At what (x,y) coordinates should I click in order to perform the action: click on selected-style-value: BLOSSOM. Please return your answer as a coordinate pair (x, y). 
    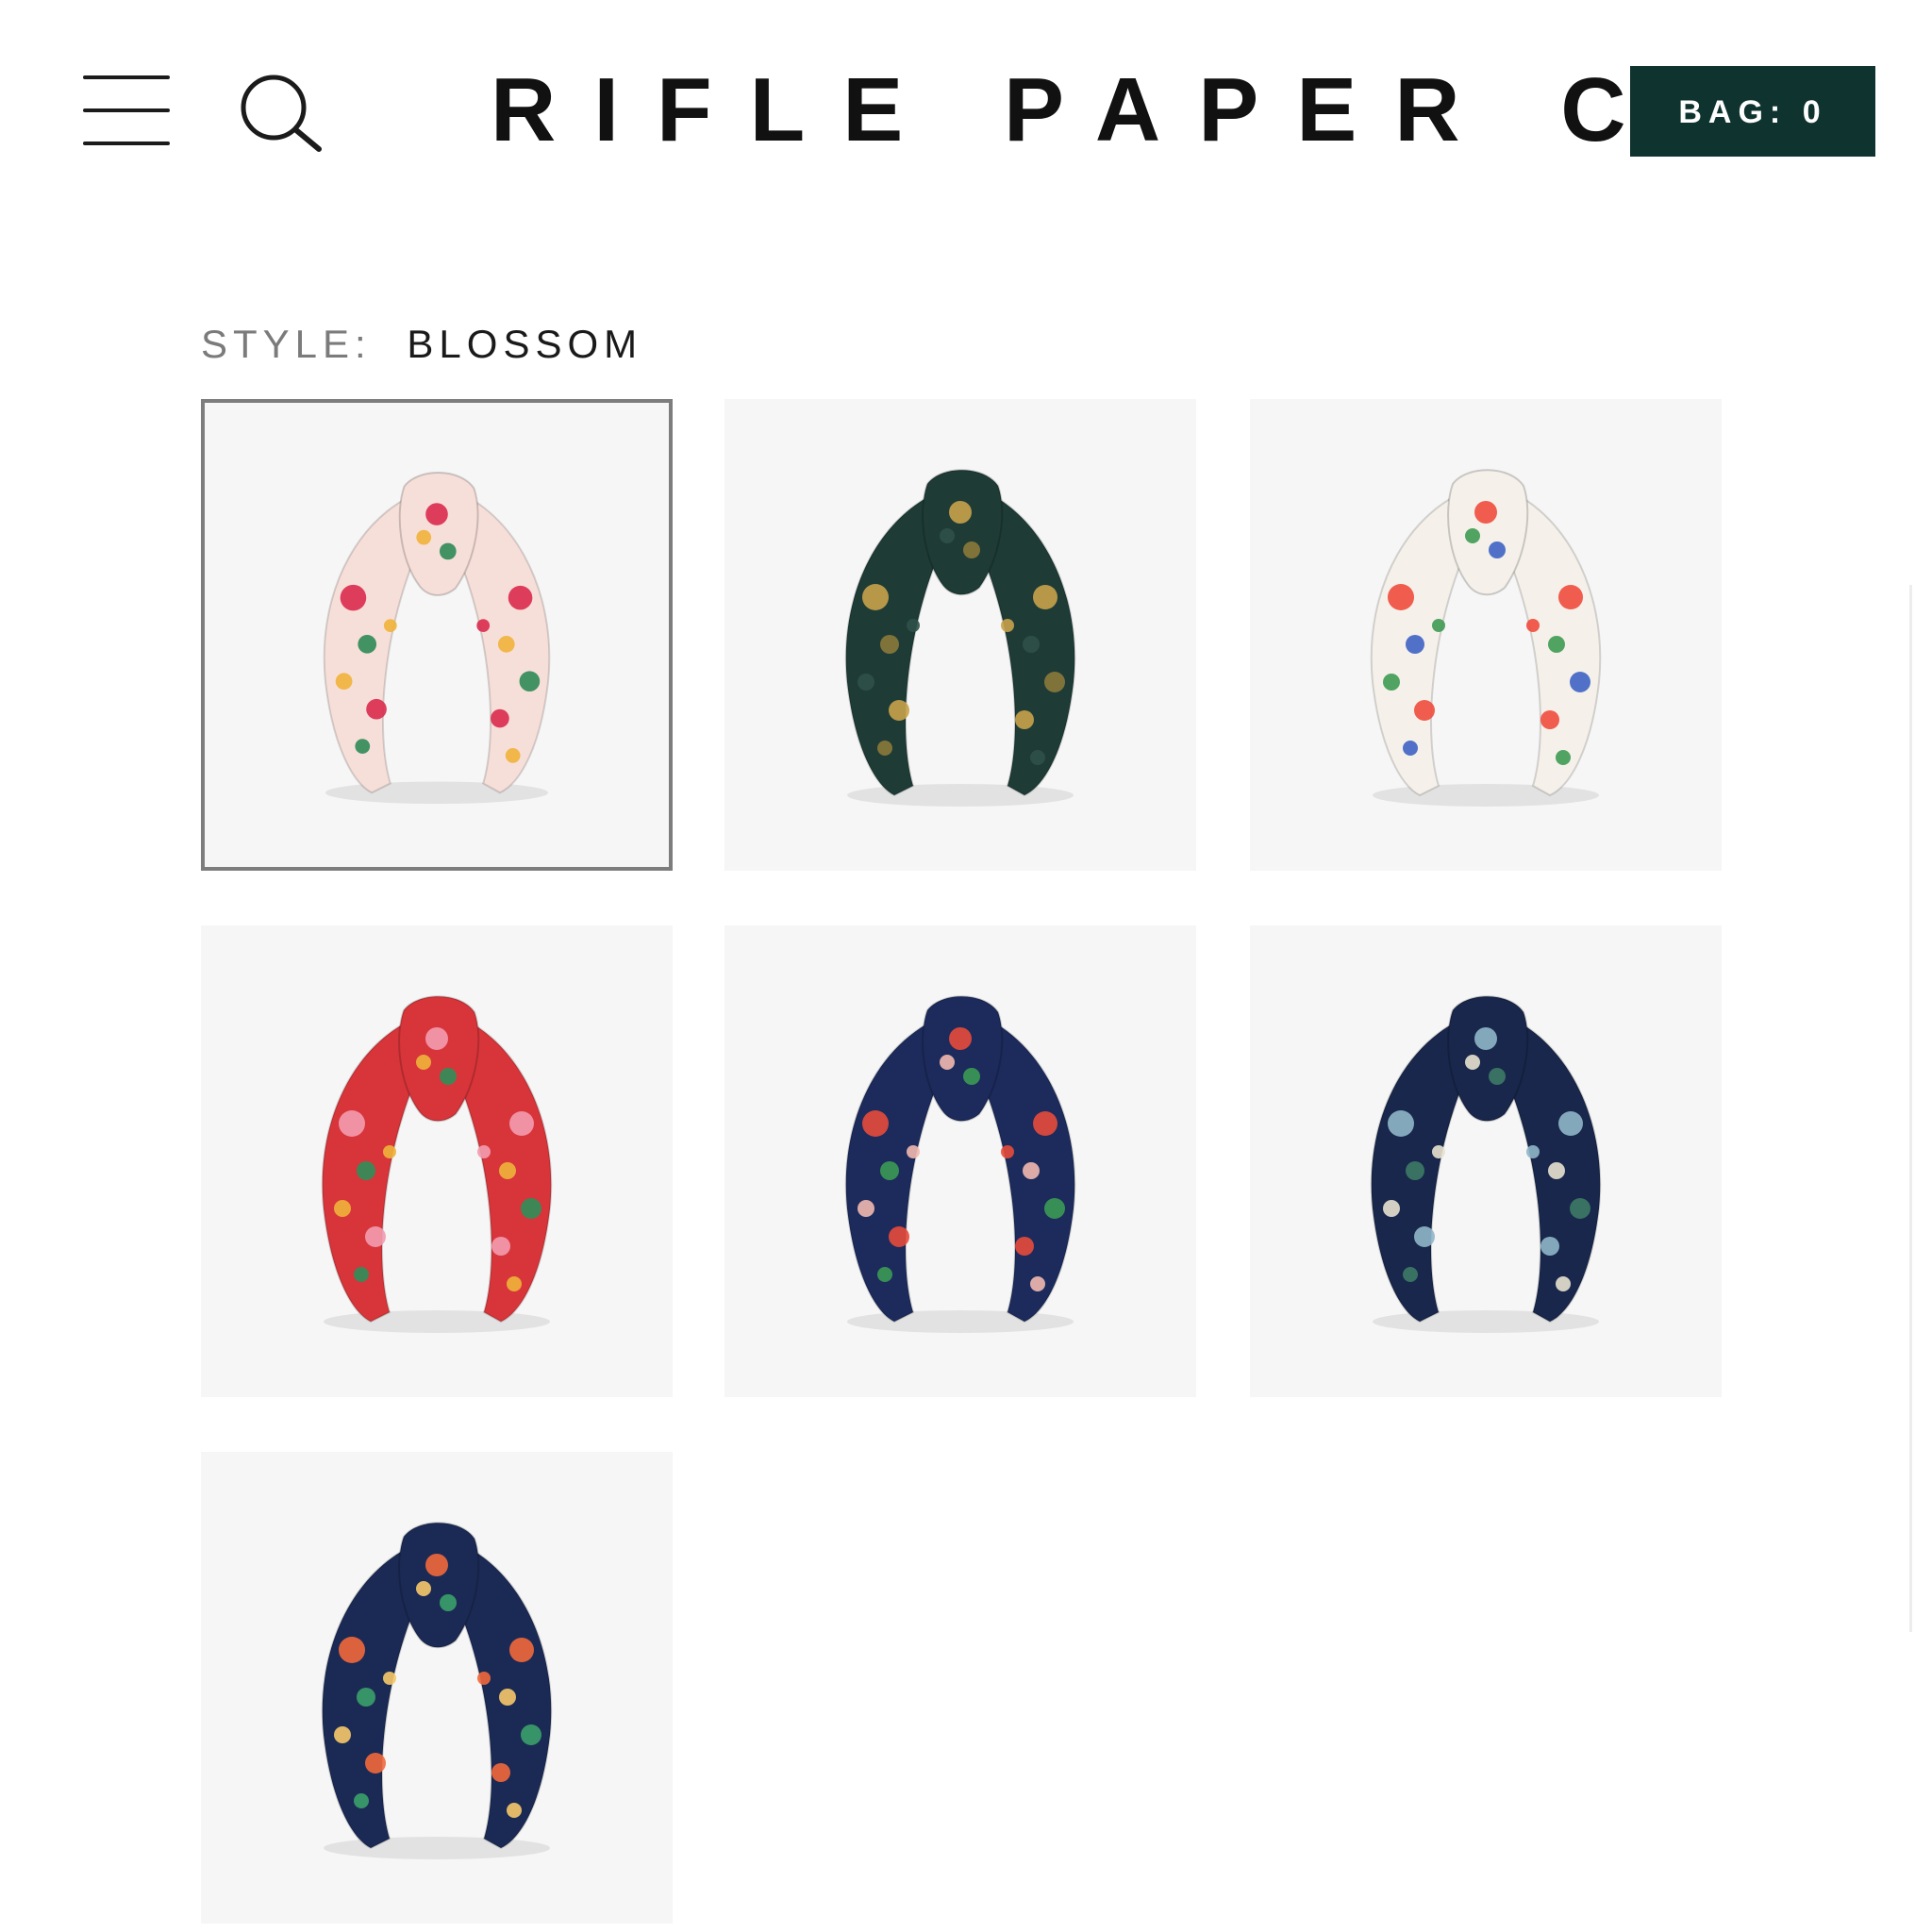
    Looking at the image, I should click on (525, 344).